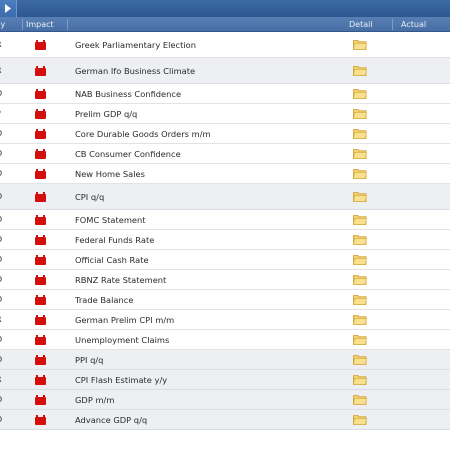 This screenshot has height=450, width=450. What do you see at coordinates (125, 320) in the screenshot?
I see `event-name: German Prelim CPI m/m` at bounding box center [125, 320].